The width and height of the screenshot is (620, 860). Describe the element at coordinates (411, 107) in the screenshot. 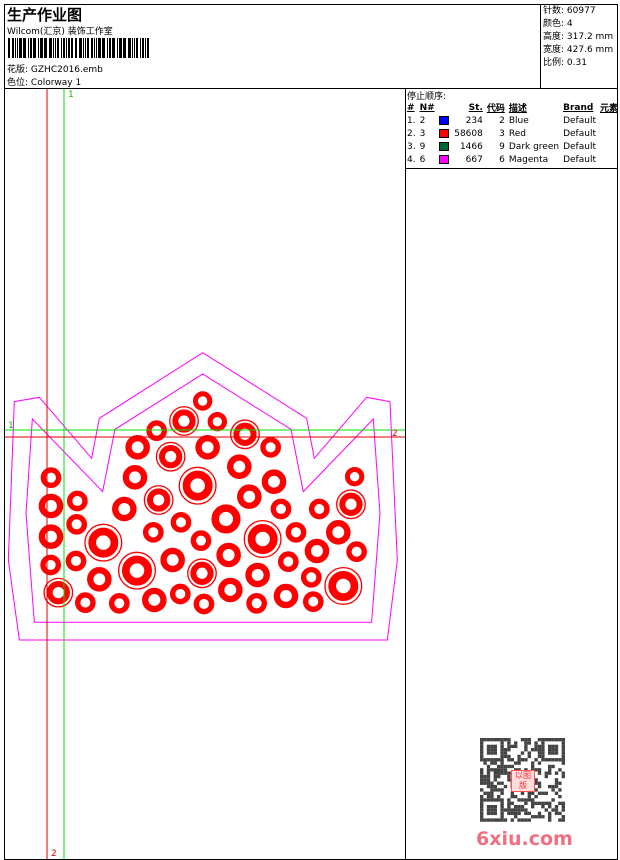

I see `col-index: #` at that location.